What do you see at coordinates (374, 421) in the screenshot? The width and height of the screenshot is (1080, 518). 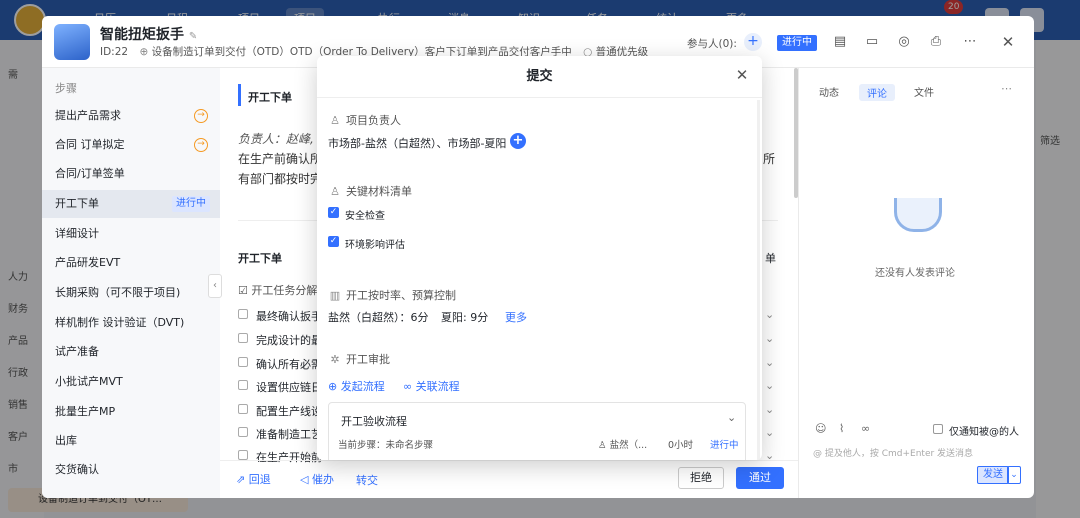 I see `flow-name: 开工验收流程` at bounding box center [374, 421].